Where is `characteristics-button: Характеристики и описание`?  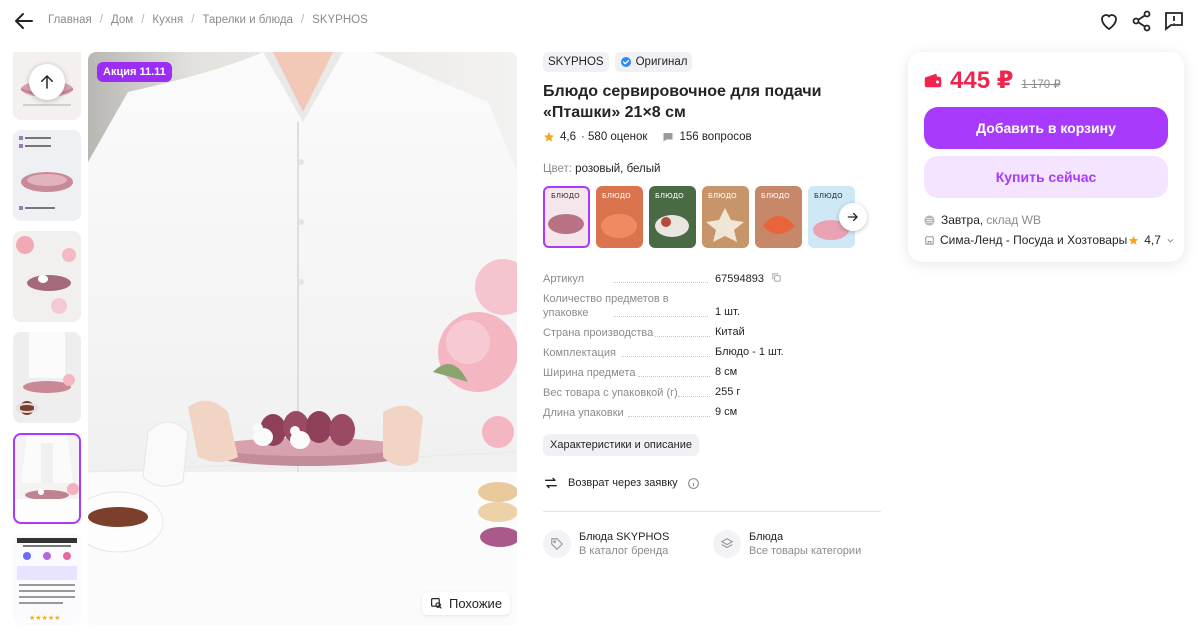 characteristics-button: Характеристики и описание is located at coordinates (621, 445).